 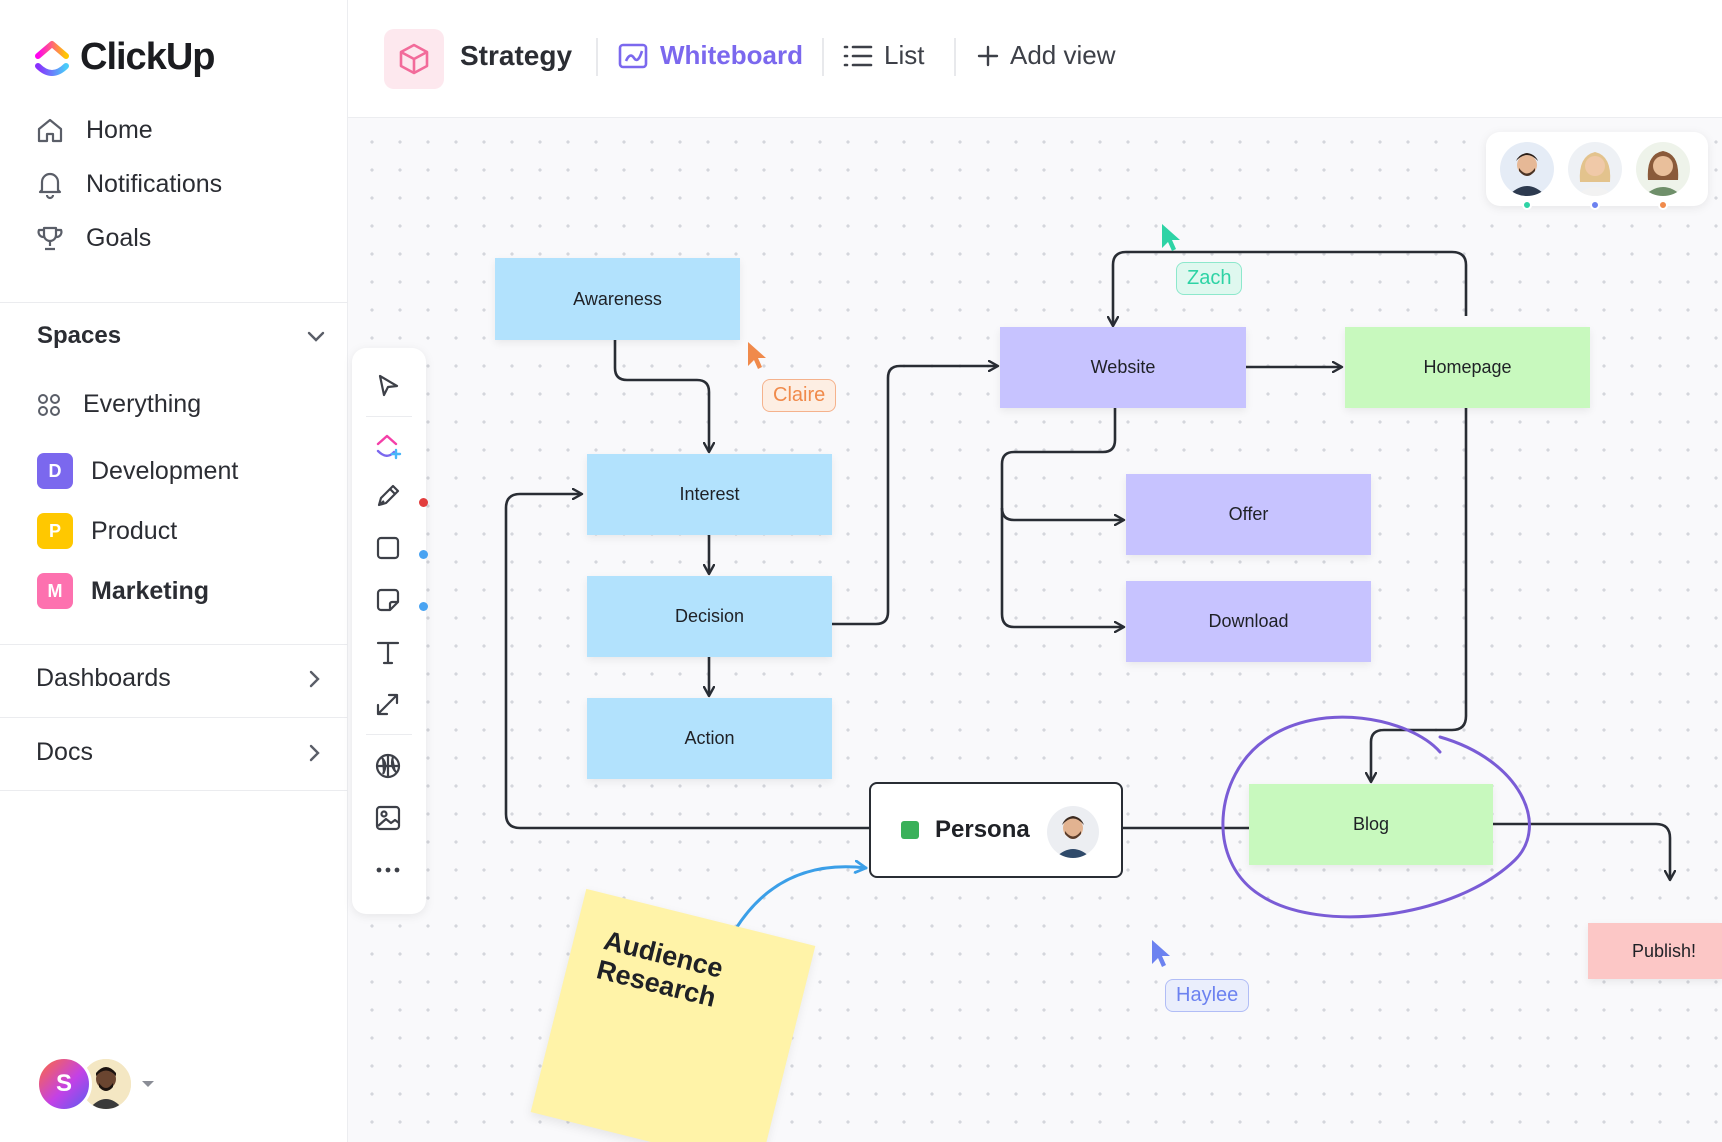 I want to click on shape-tool, so click(x=388, y=548).